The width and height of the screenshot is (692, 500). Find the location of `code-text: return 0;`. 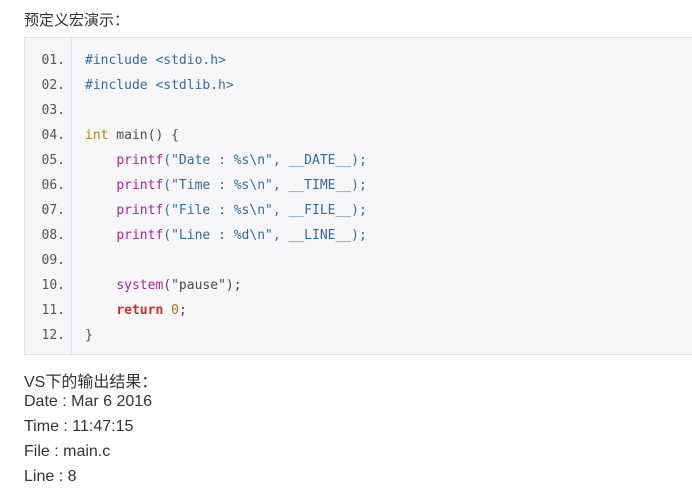

code-text: return 0; is located at coordinates (136, 310).